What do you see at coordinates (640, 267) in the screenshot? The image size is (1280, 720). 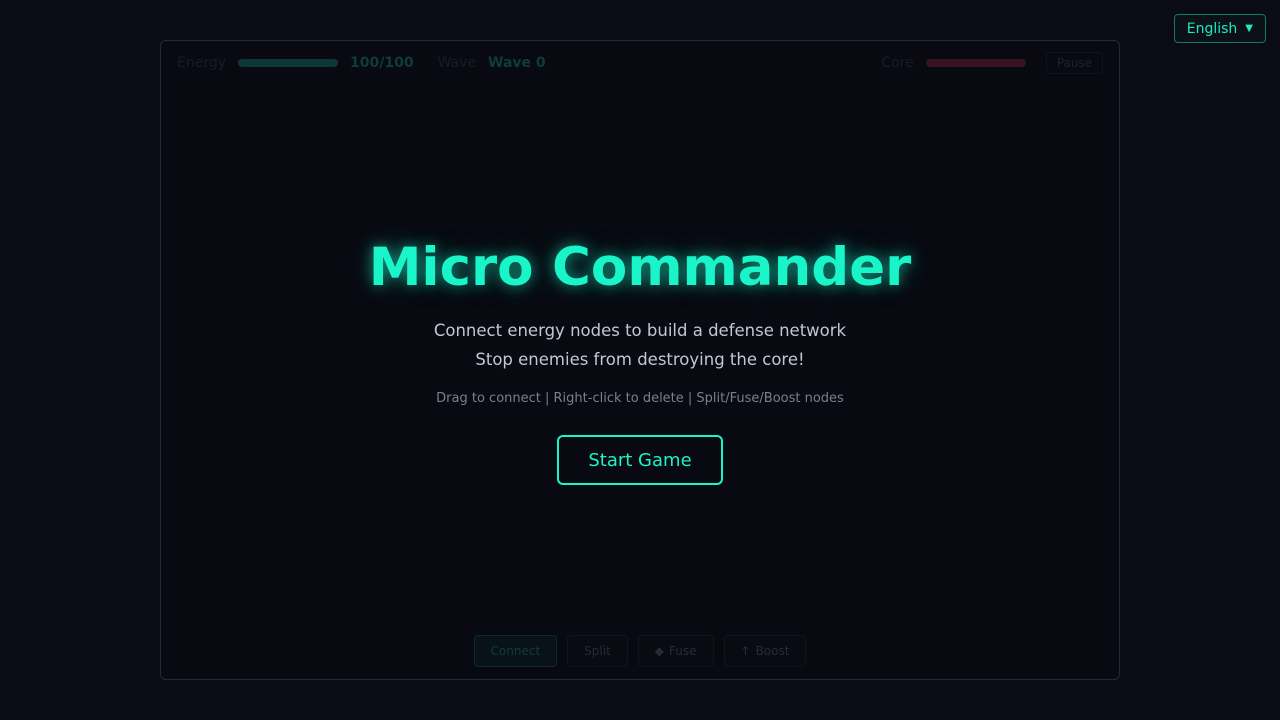 I see `game-title: Micro Commander` at bounding box center [640, 267].